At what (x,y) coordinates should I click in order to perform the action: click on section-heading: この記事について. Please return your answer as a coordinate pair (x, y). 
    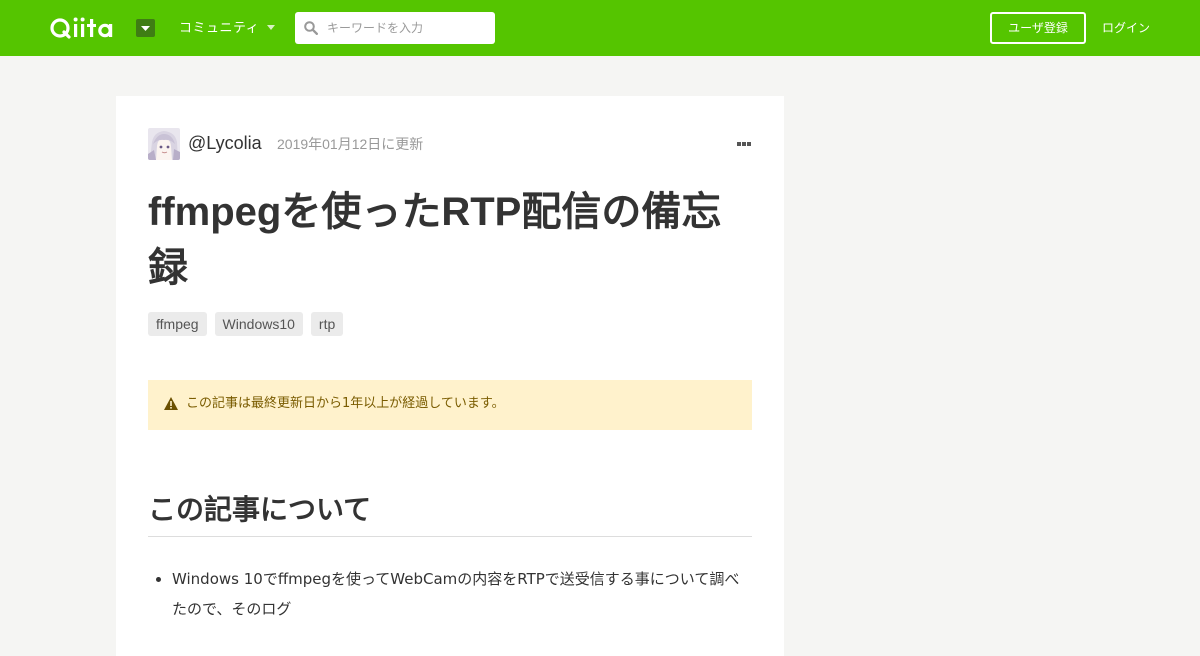
    Looking at the image, I should click on (450, 513).